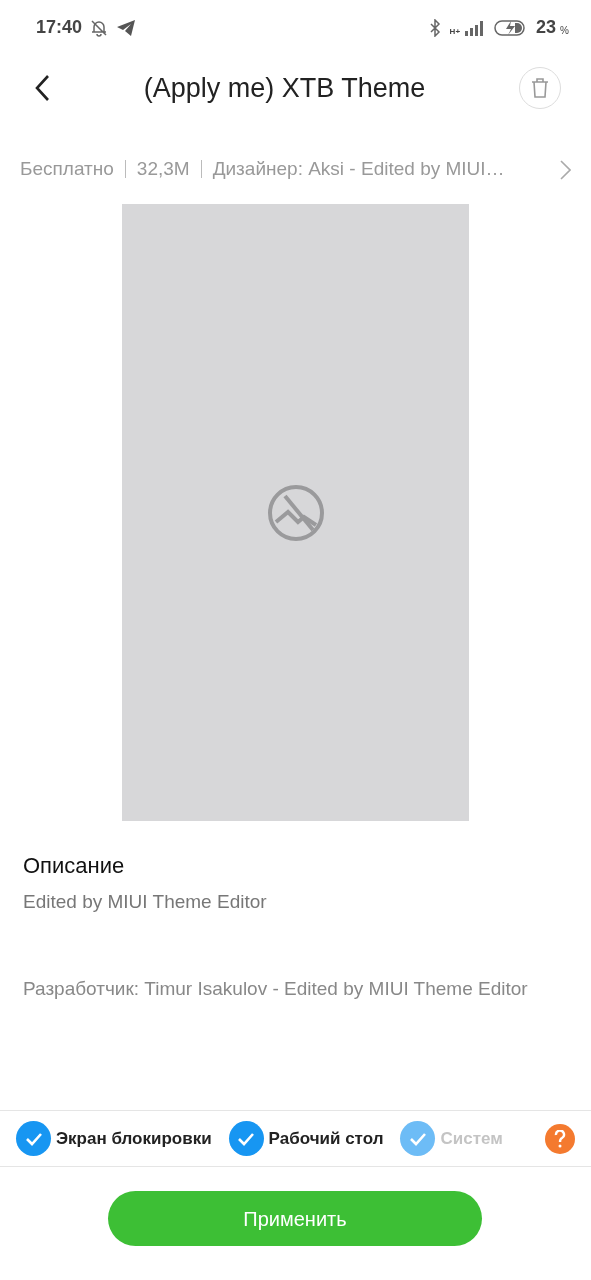 The height and width of the screenshot is (1280, 591). I want to click on help-icon, so click(560, 1139).